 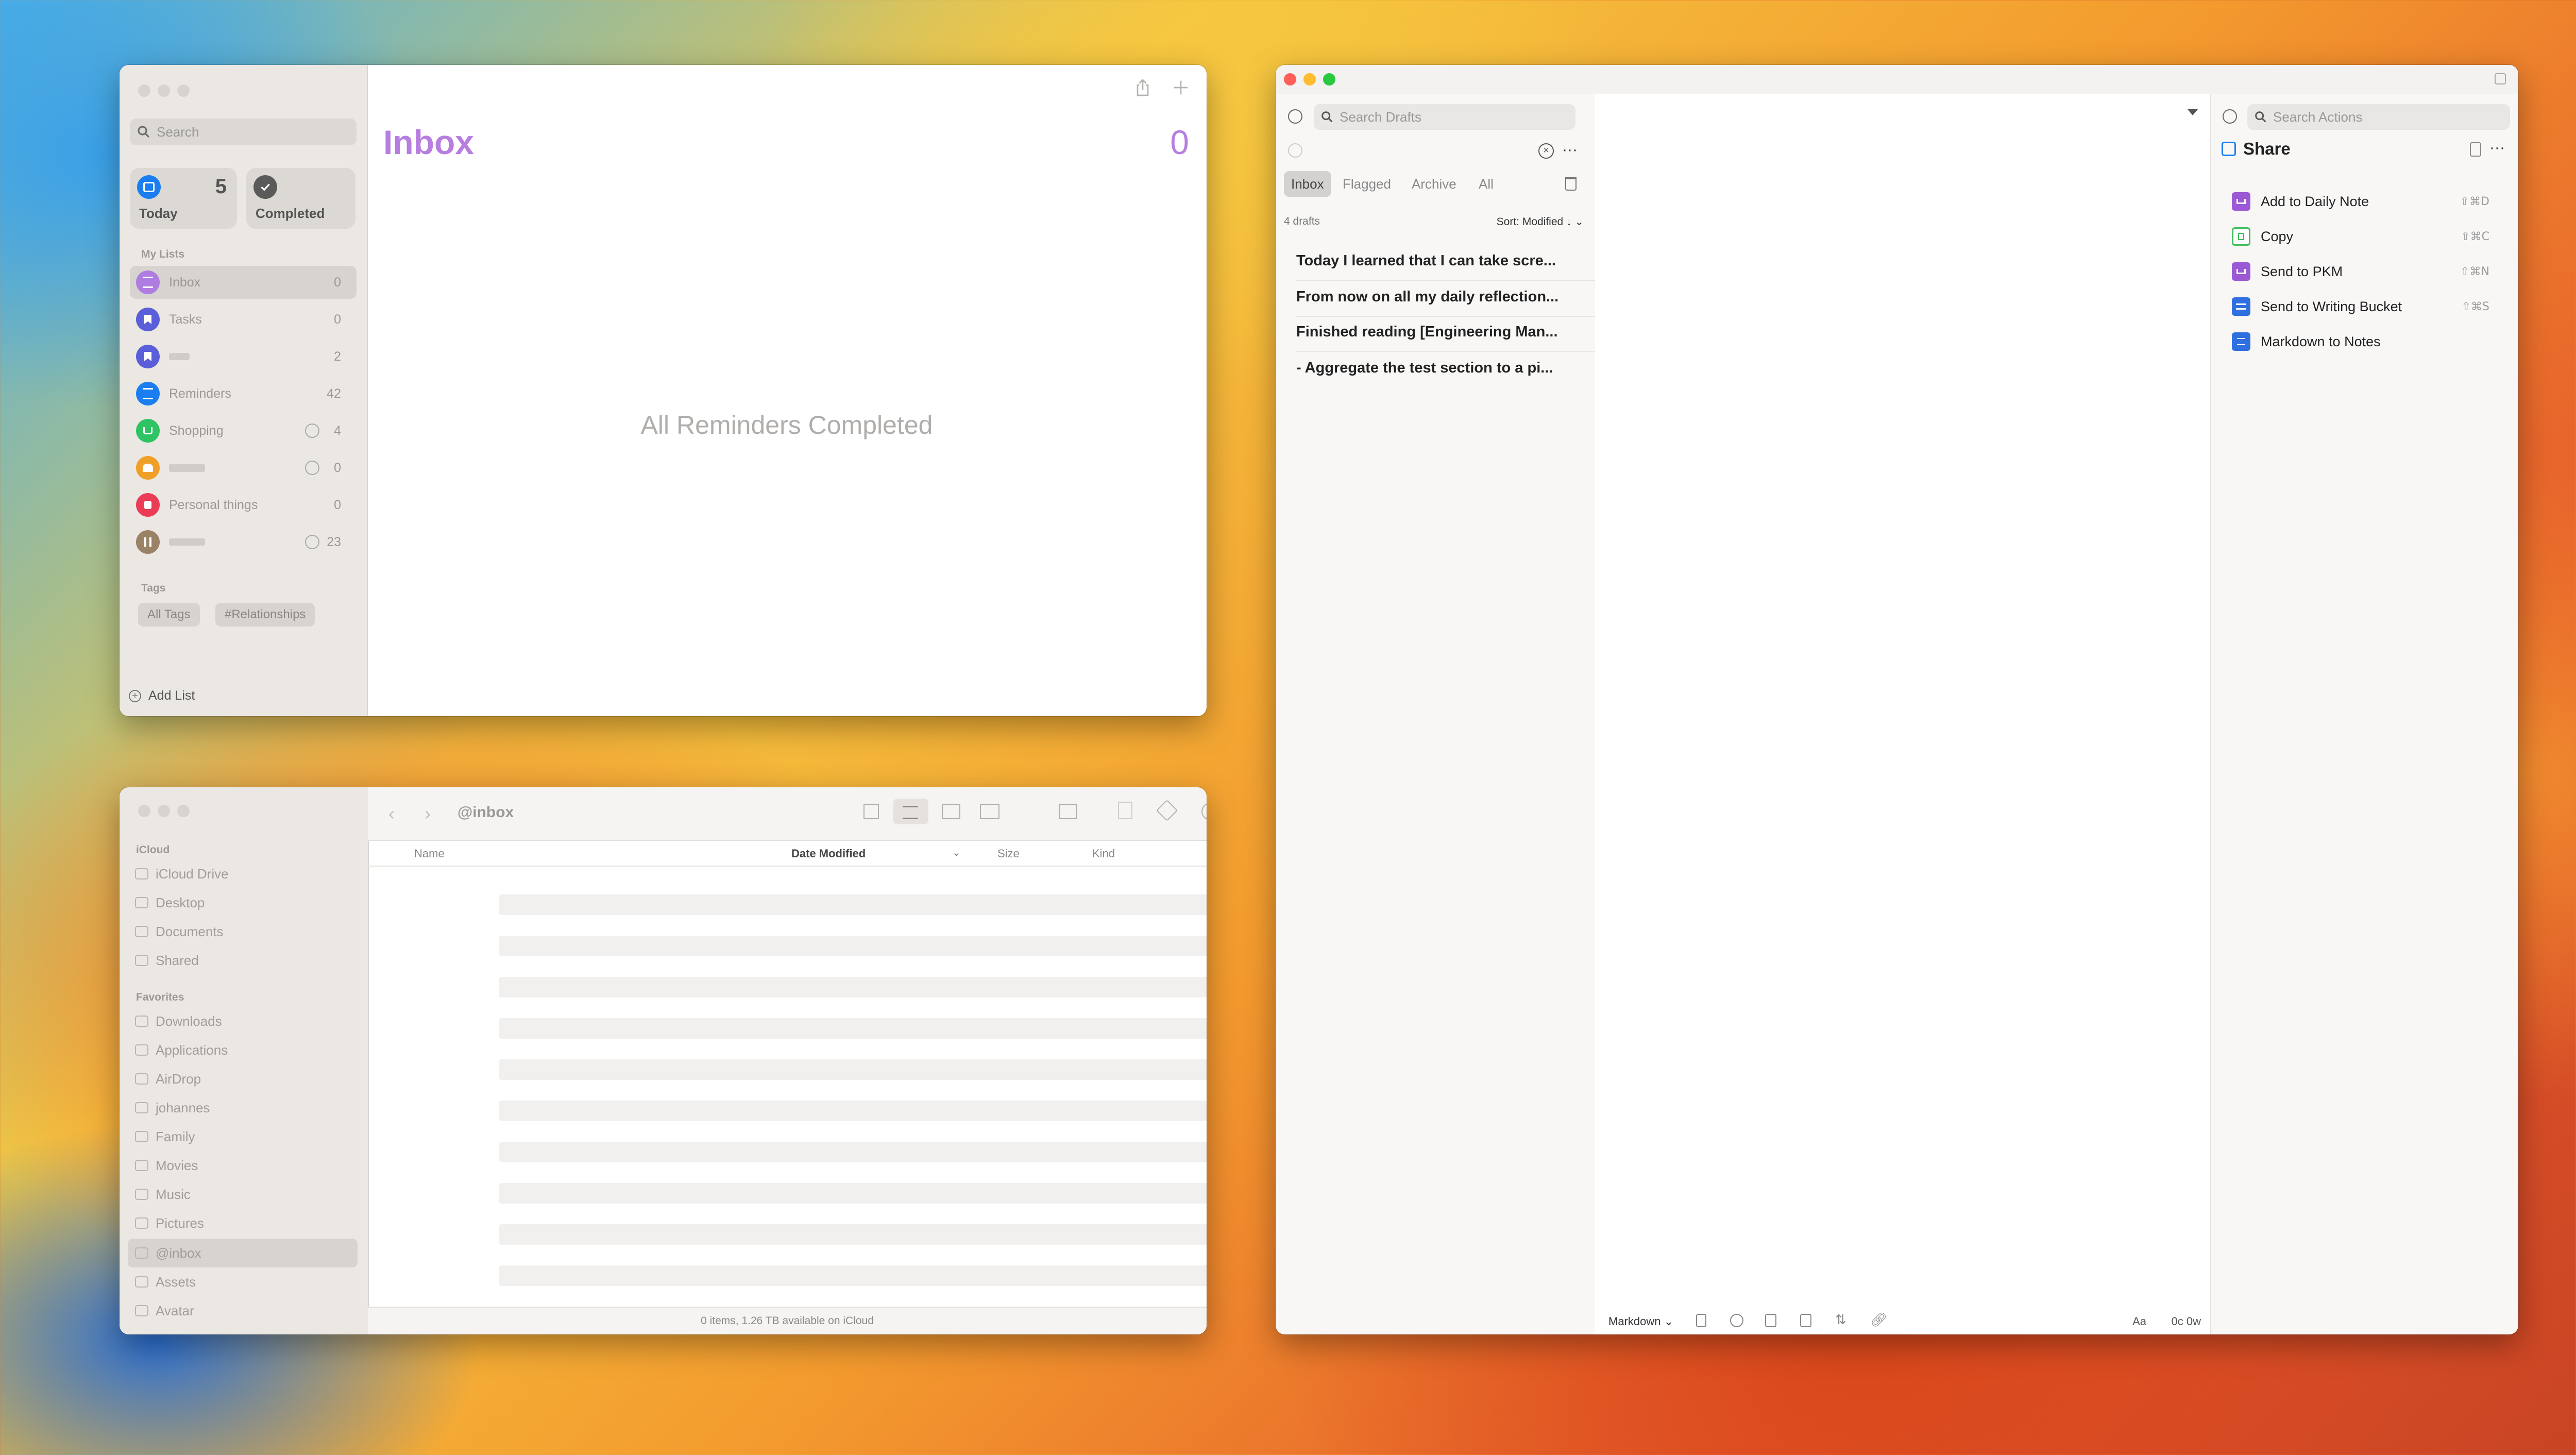 What do you see at coordinates (170, 902) in the screenshot?
I see `sidebar-item-desktop: Desktop` at bounding box center [170, 902].